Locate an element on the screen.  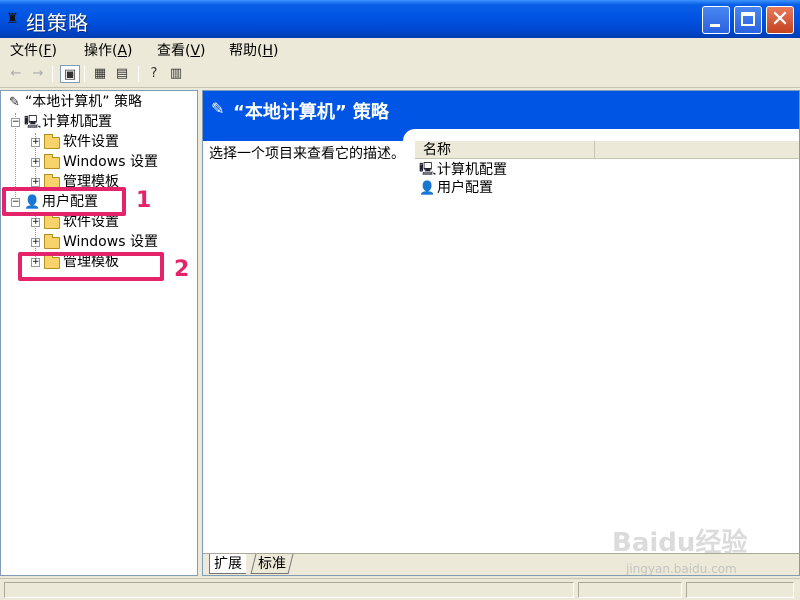
menu-bar: 文件(F) 操作(A) 查看(V) 帮助(H) is located at coordinates (400, 49).